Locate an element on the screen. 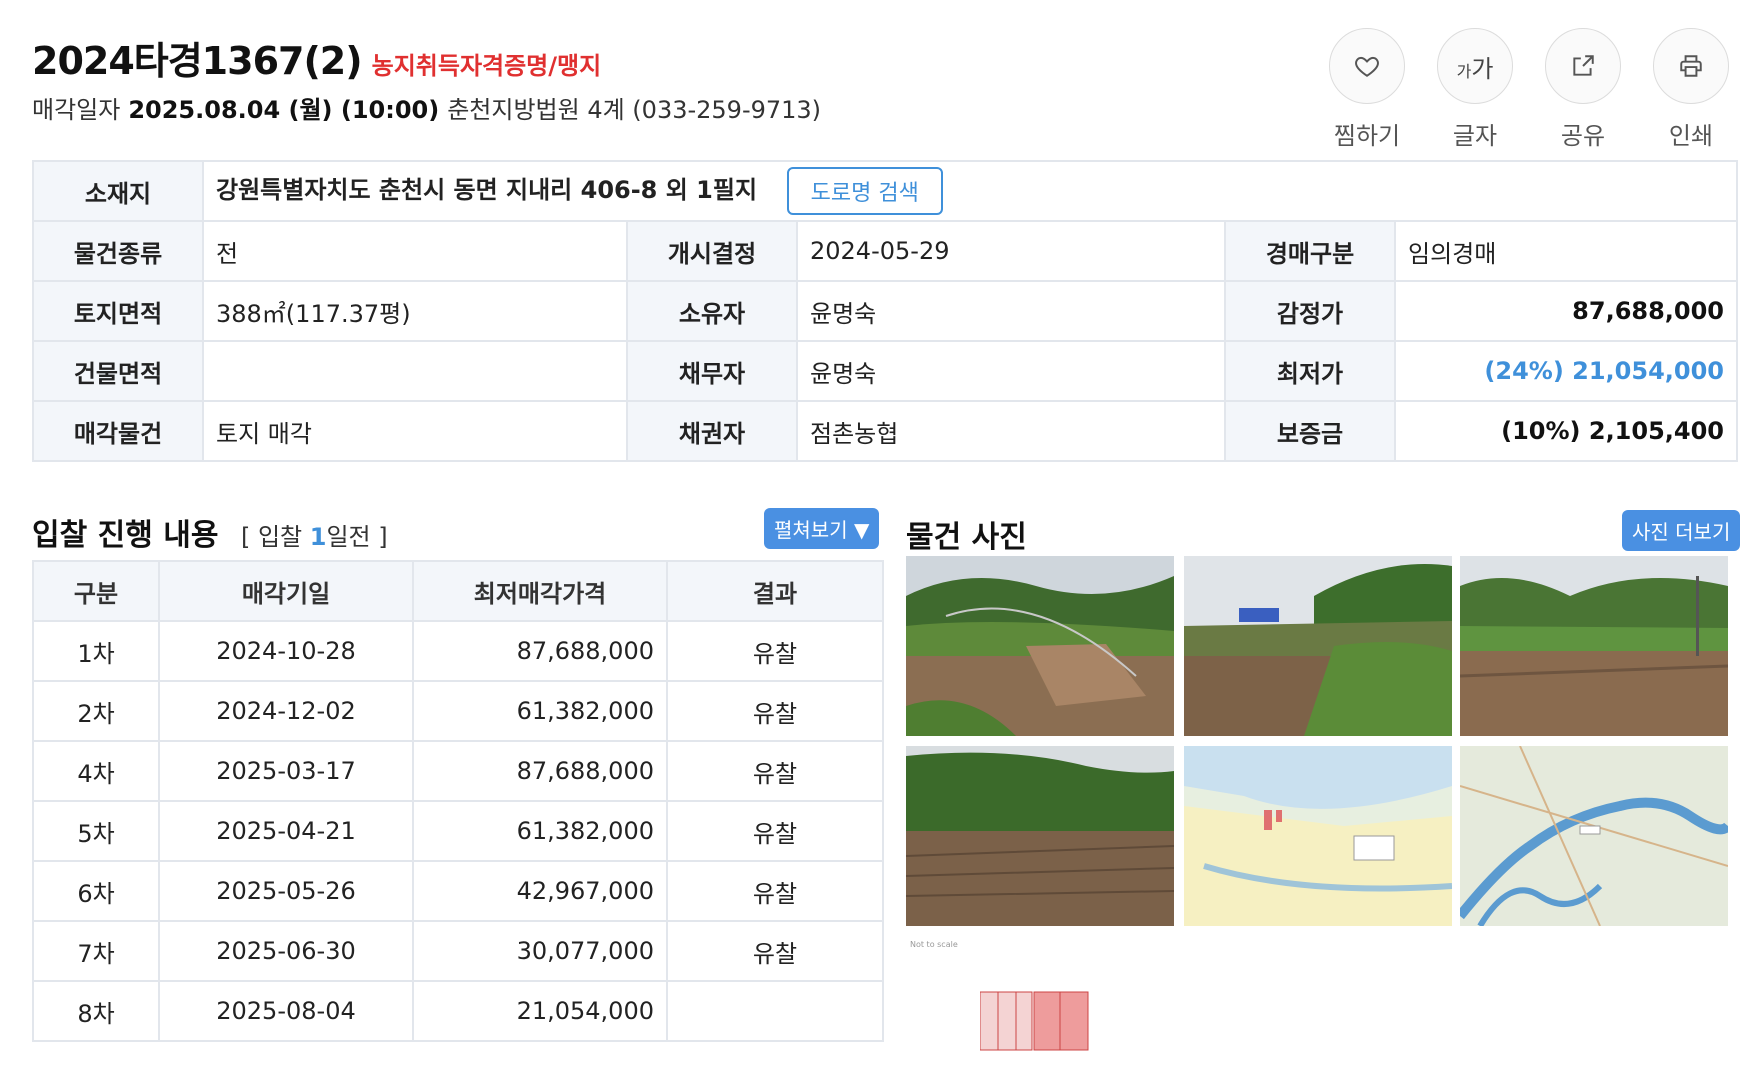 Image resolution: width=1758 pixels, height=1078 pixels. share-label: 공유 is located at coordinates (1583, 136).